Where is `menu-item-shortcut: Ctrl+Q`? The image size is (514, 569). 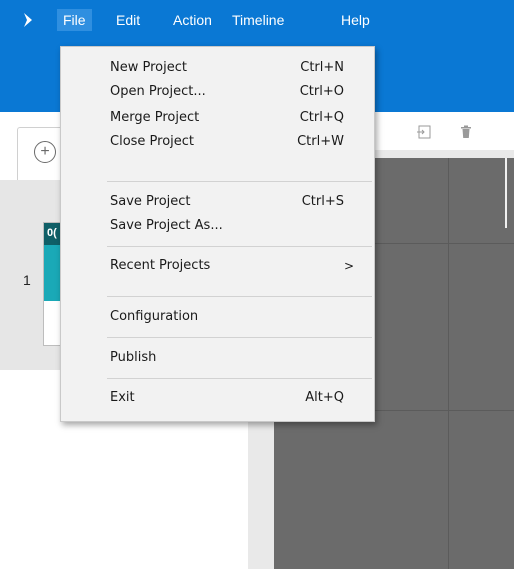 menu-item-shortcut: Ctrl+Q is located at coordinates (321, 117).